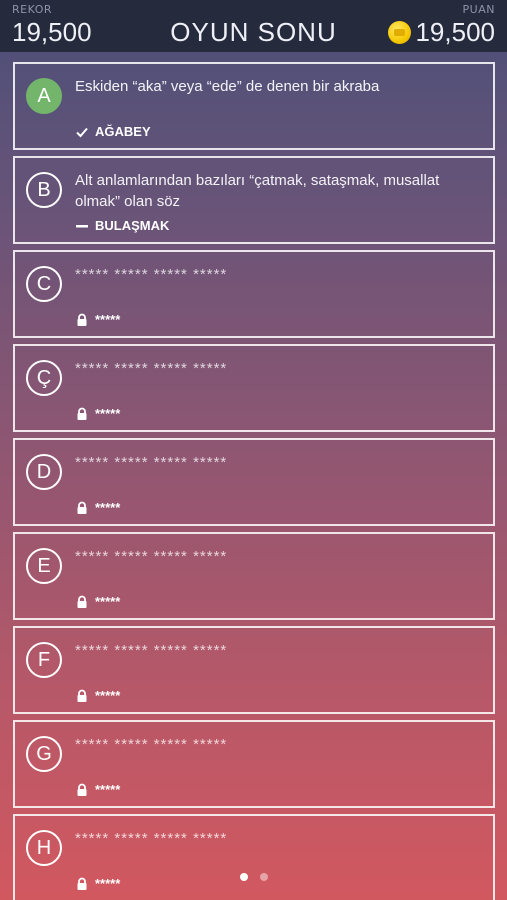  What do you see at coordinates (44, 848) in the screenshot?
I see `letter-badge: H` at bounding box center [44, 848].